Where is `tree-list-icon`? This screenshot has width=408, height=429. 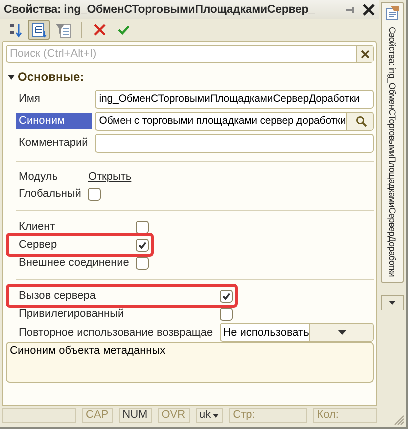
tree-list-icon is located at coordinates (39, 30).